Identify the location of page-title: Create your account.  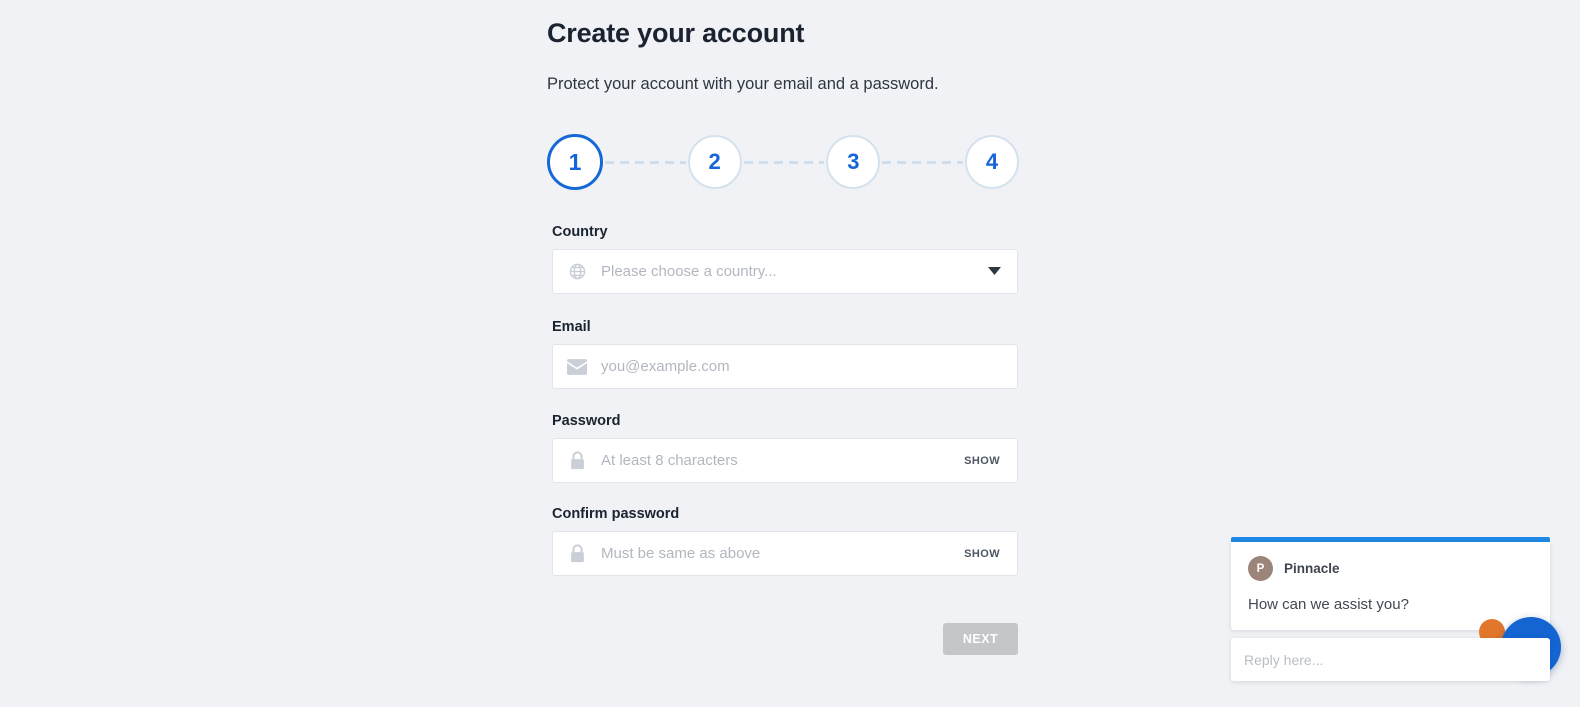
(676, 33).